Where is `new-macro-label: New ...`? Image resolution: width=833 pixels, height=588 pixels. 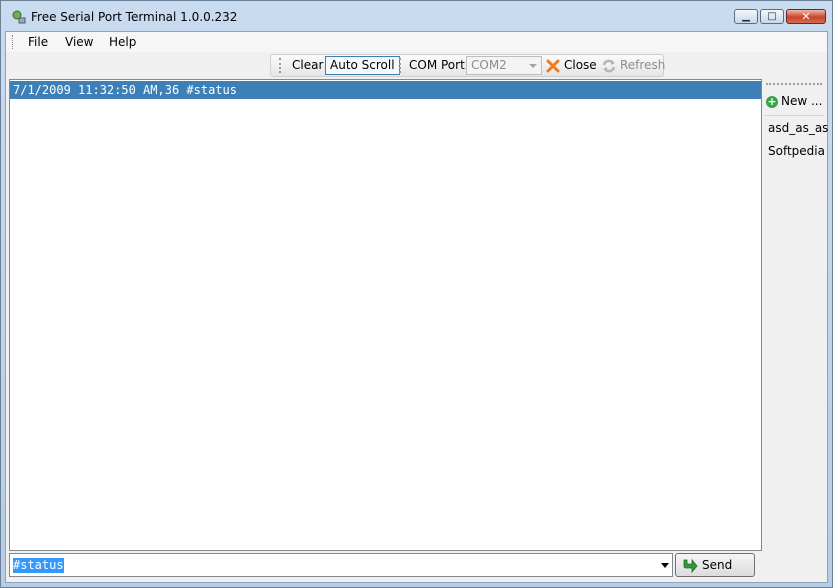
new-macro-label: New ... is located at coordinates (802, 101).